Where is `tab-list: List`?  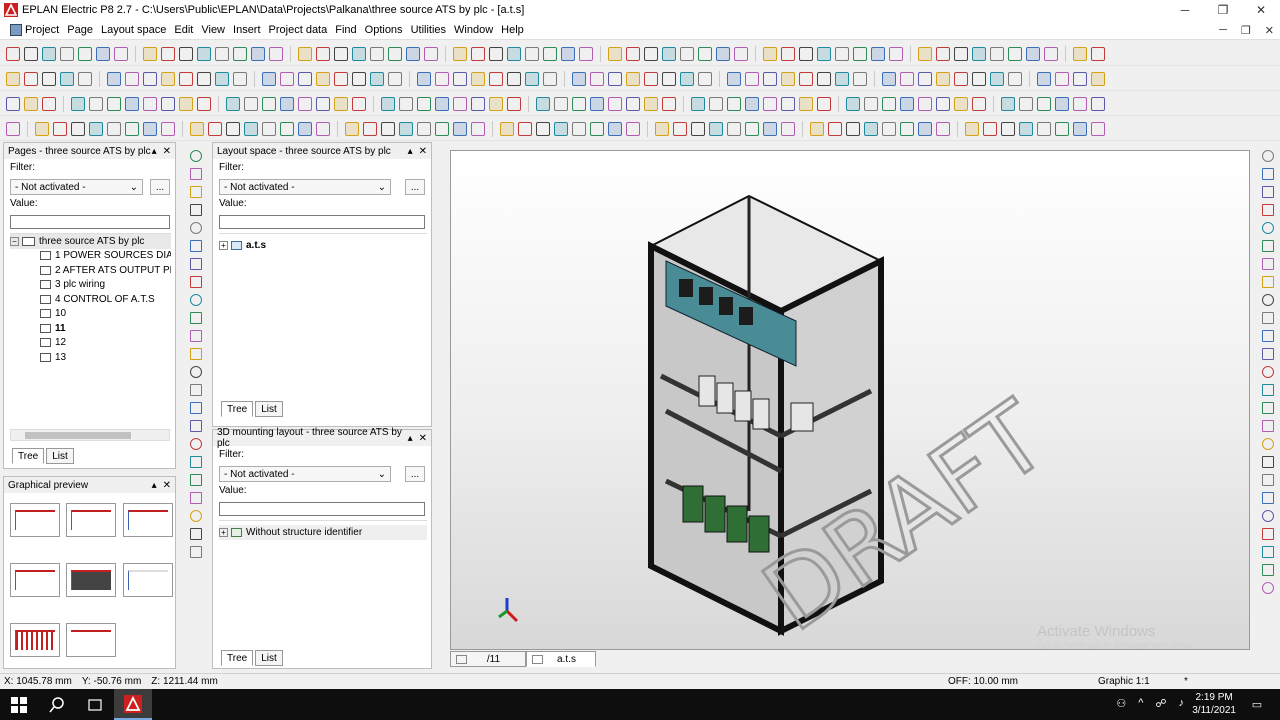 tab-list: List is located at coordinates (269, 409).